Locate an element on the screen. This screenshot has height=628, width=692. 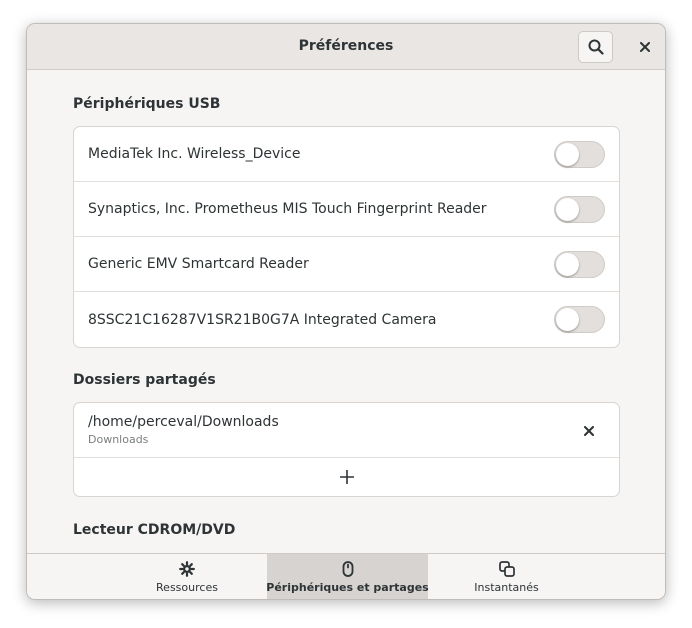
close-button is located at coordinates (645, 47).